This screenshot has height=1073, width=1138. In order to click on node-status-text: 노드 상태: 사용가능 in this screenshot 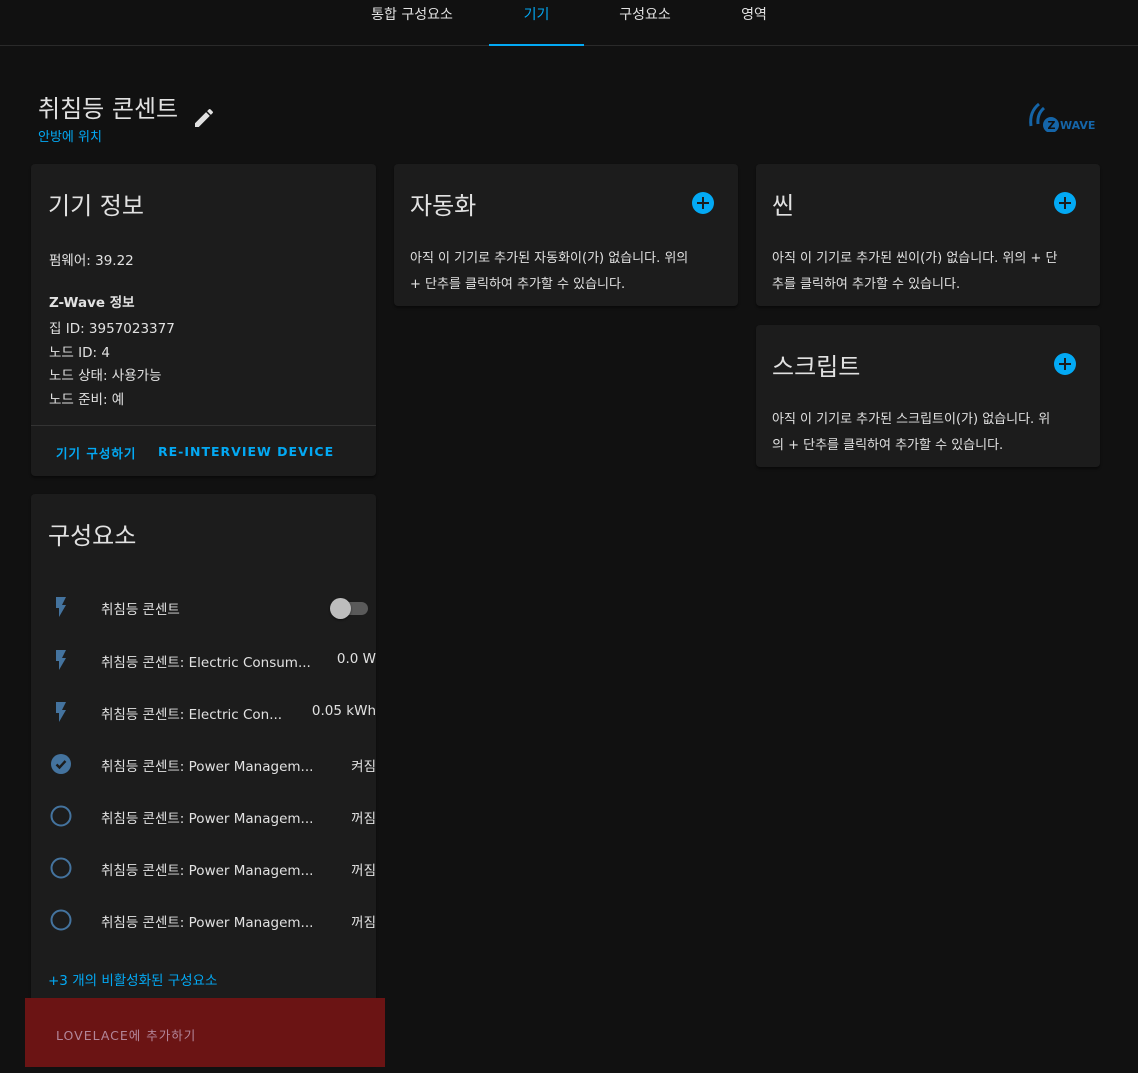, I will do `click(105, 376)`.